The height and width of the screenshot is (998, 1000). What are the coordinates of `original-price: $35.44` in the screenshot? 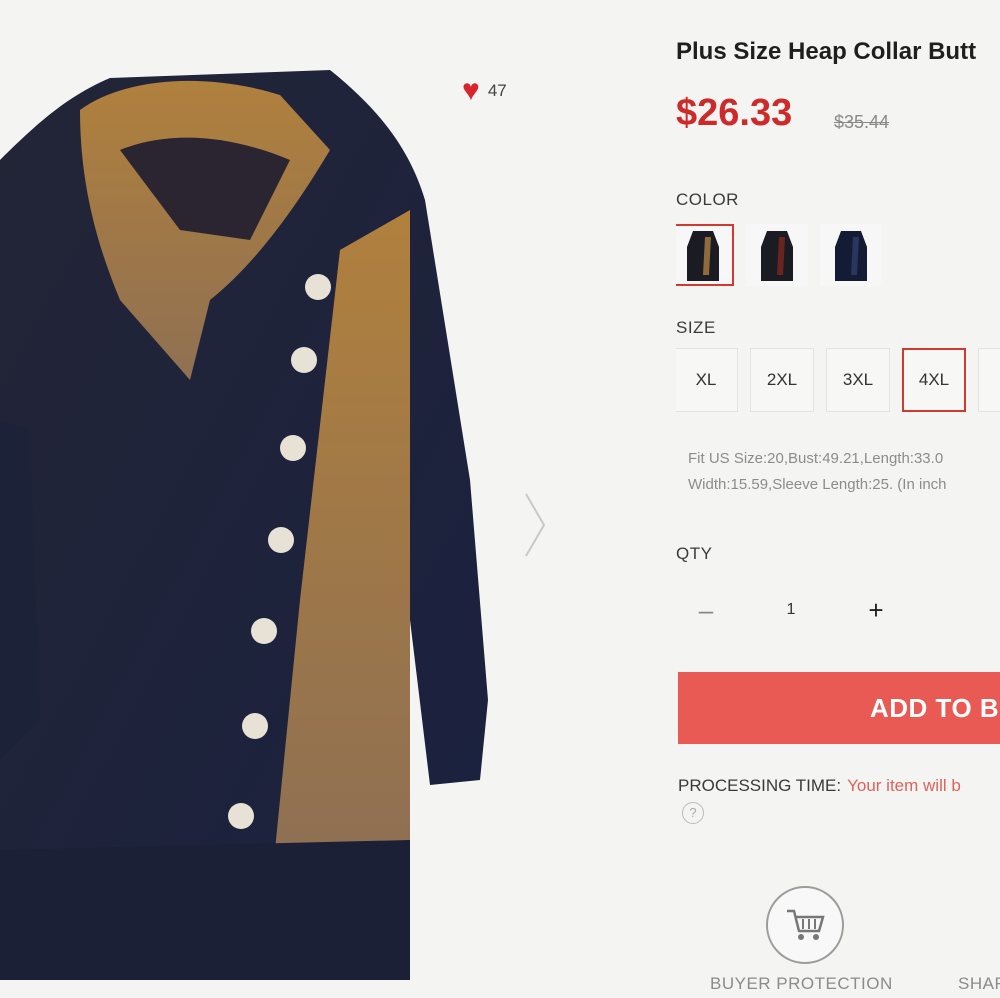 It's located at (862, 122).